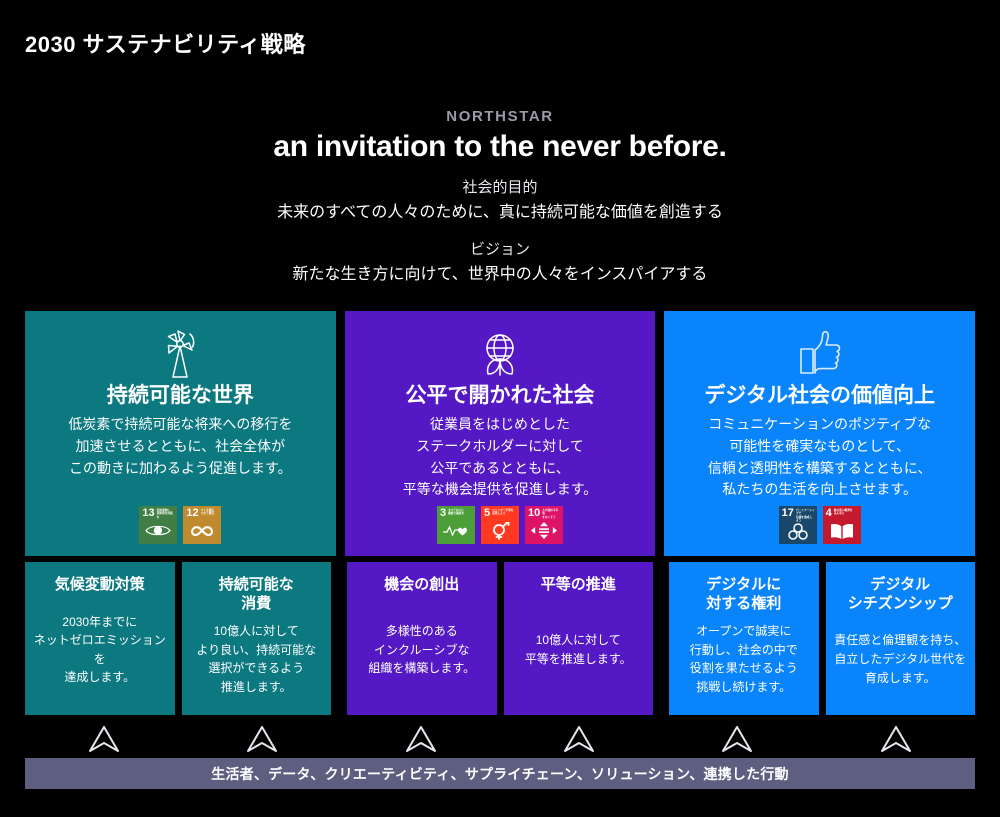 This screenshot has height=817, width=1000. What do you see at coordinates (842, 531) in the screenshot?
I see `book-icon` at bounding box center [842, 531].